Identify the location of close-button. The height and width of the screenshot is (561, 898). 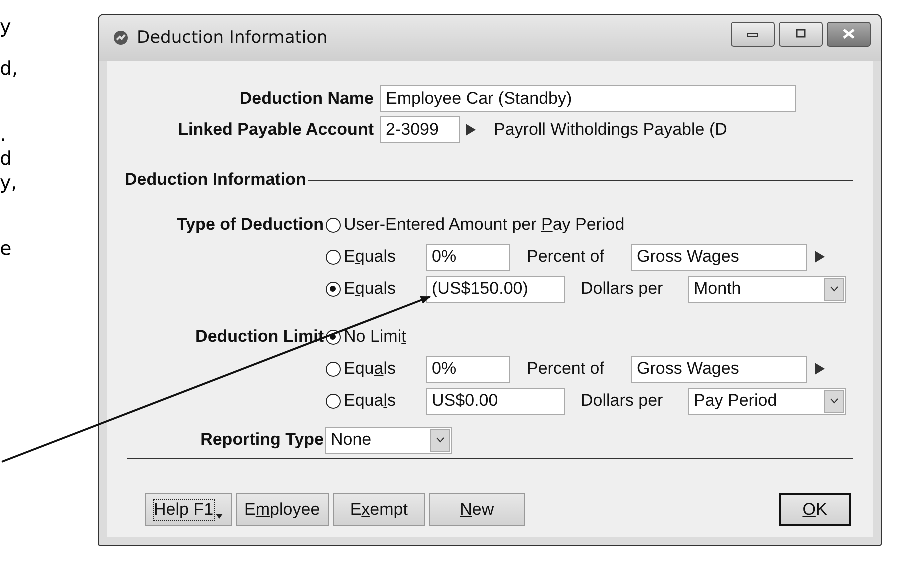
(849, 34).